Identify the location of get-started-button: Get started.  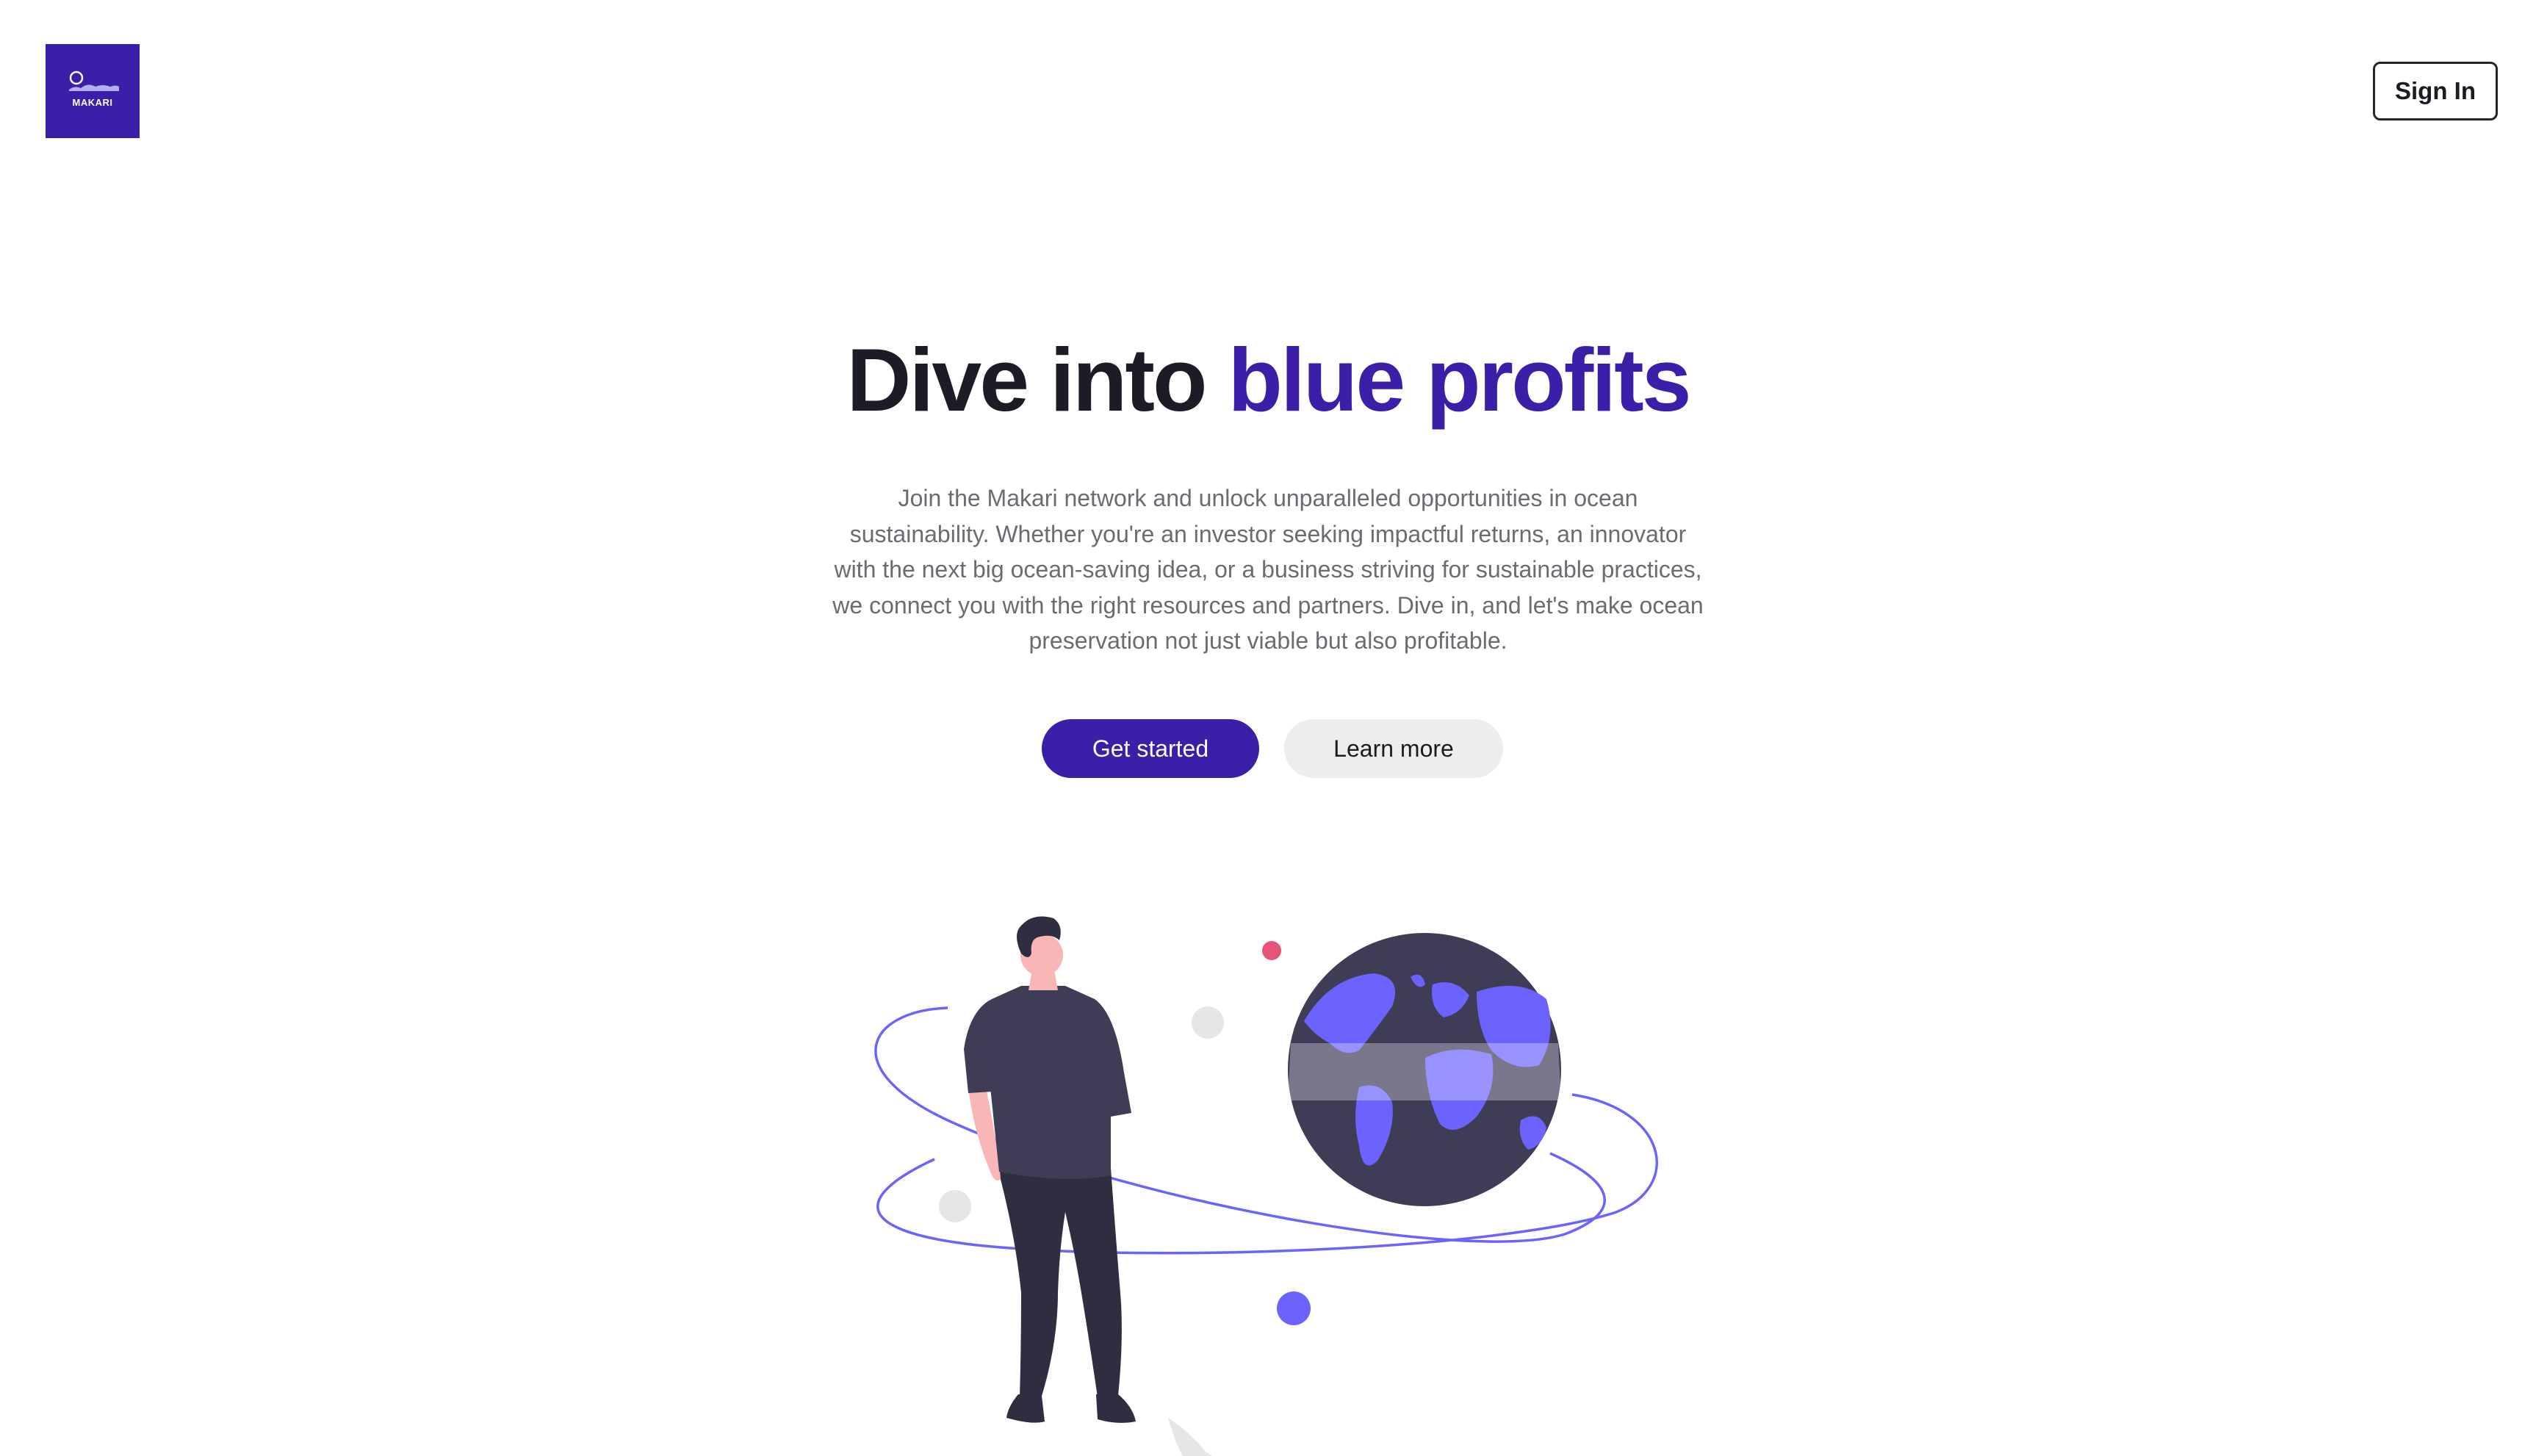
(1150, 748).